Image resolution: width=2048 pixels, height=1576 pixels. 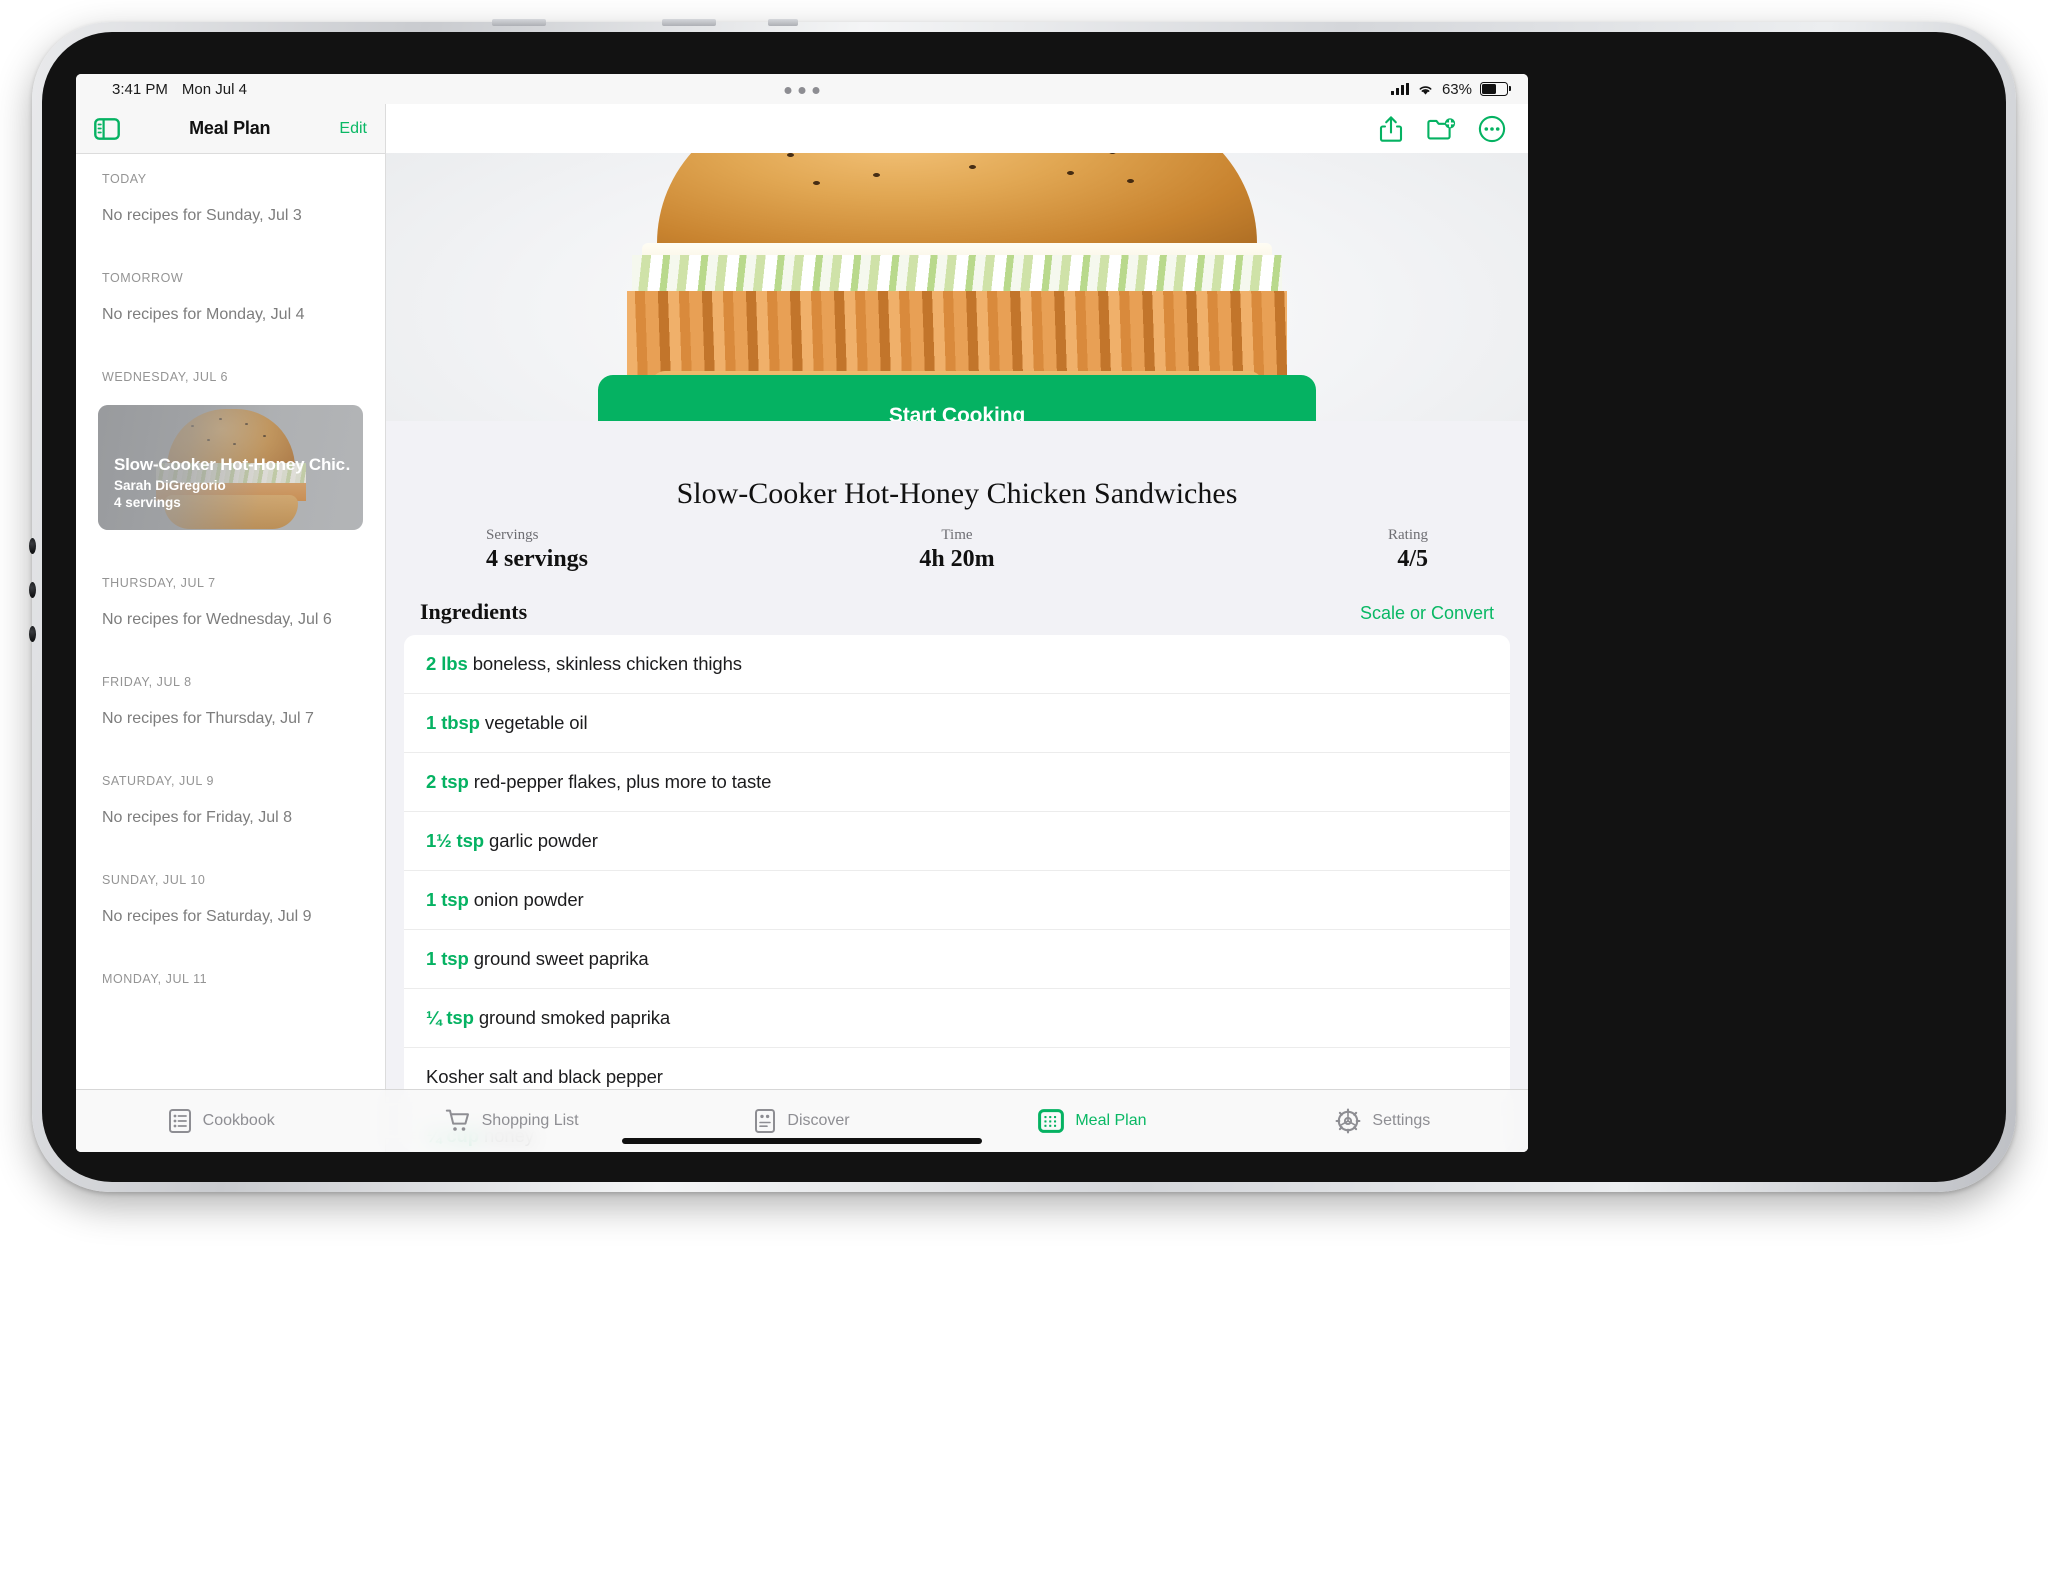 I want to click on day-heading: FRIDAY, JUL 8, so click(x=147, y=682).